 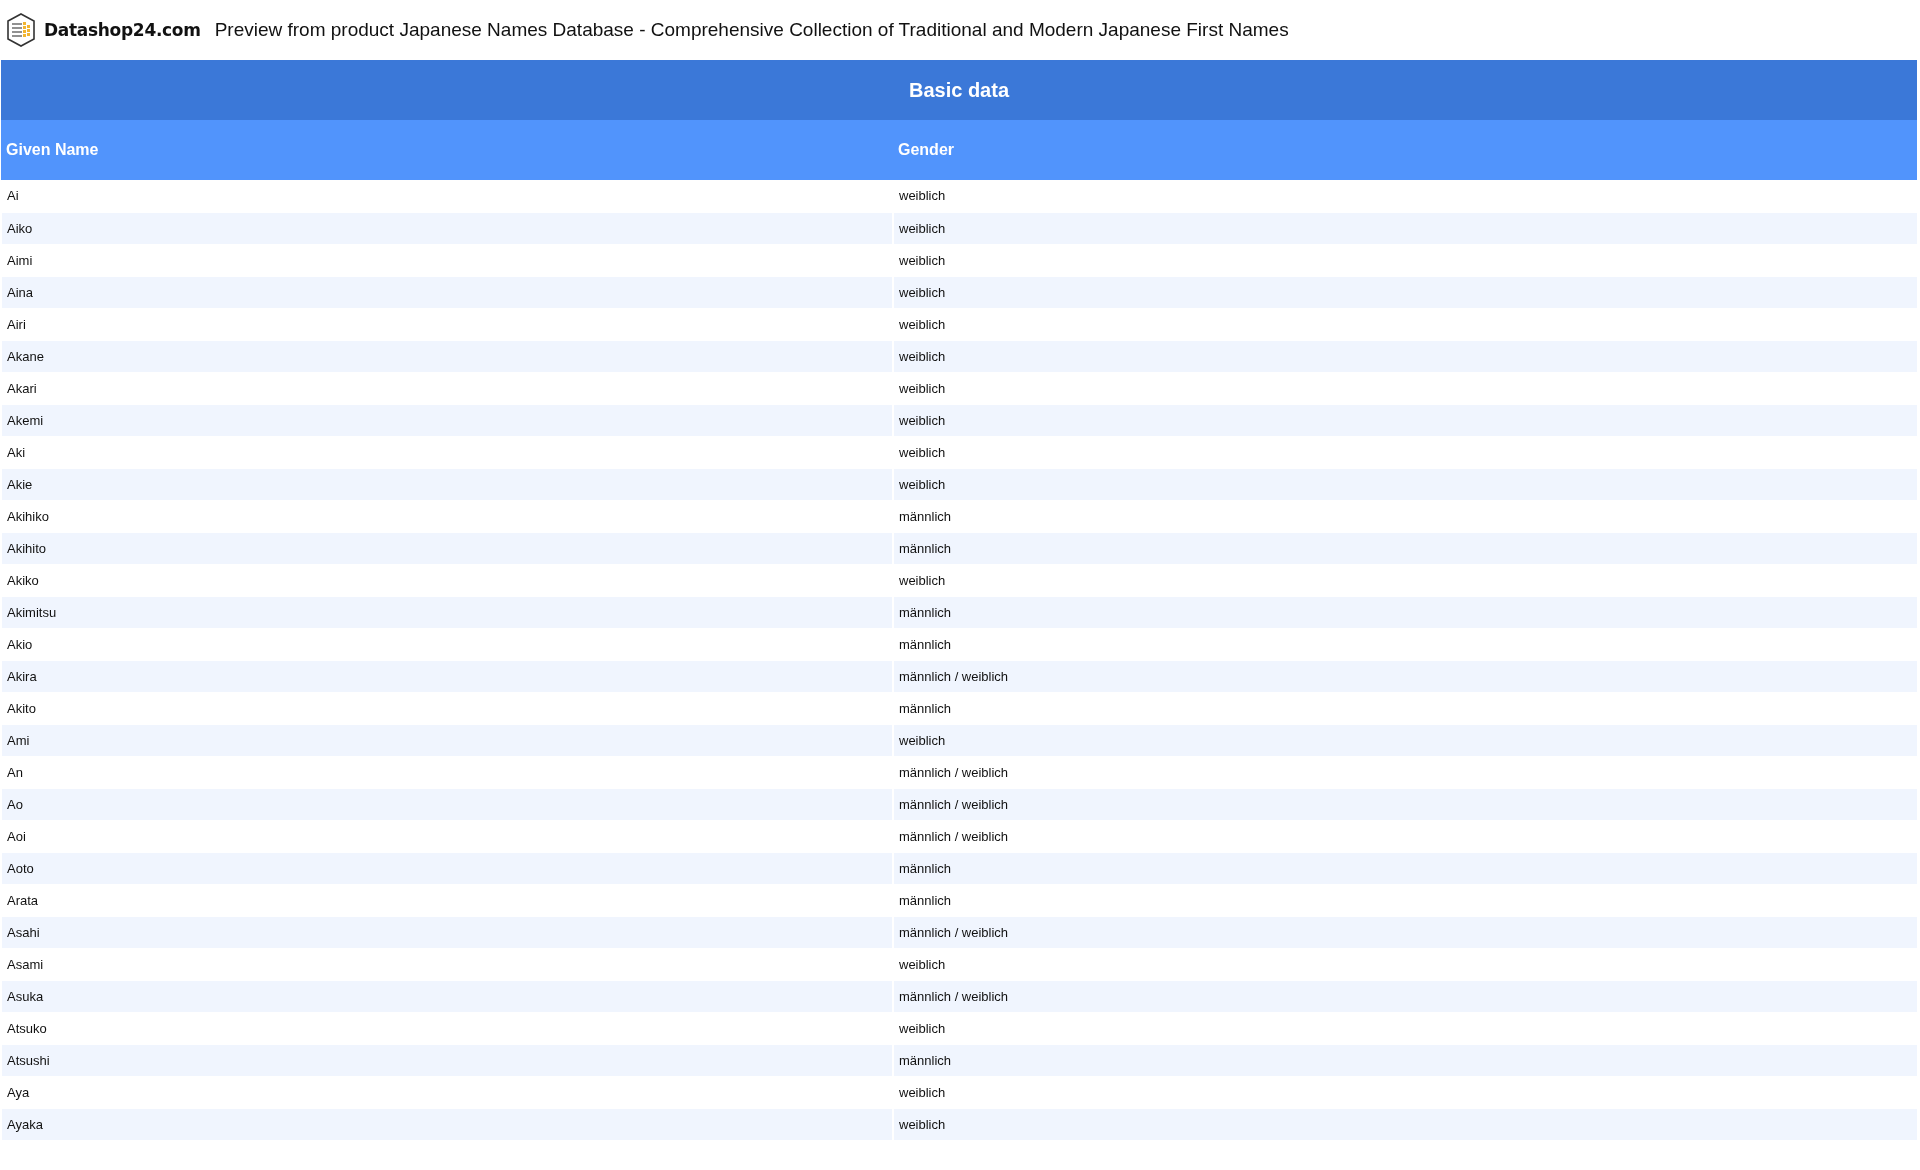 What do you see at coordinates (1405, 150) in the screenshot?
I see `column-header: Gender` at bounding box center [1405, 150].